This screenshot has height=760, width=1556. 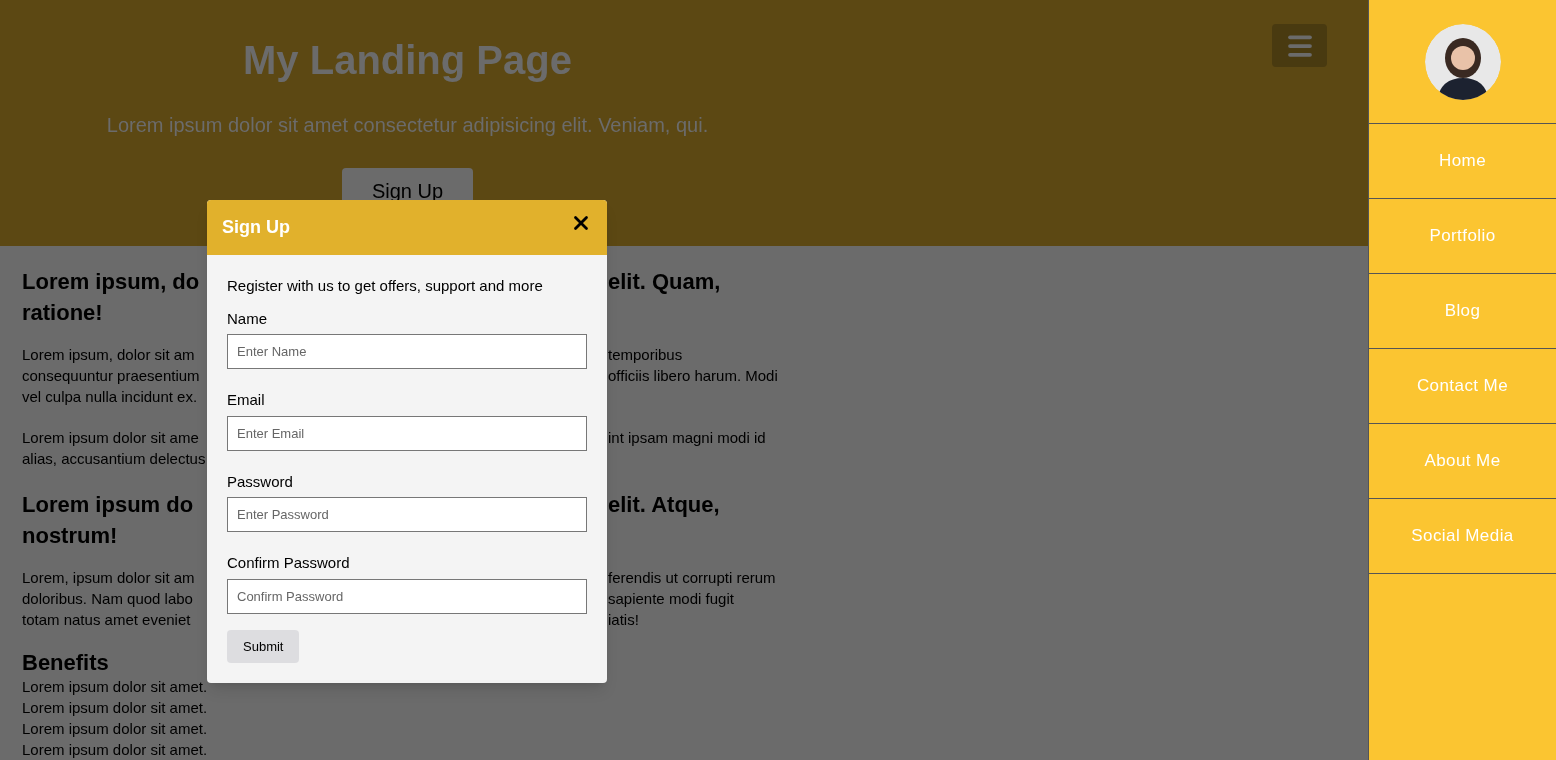 I want to click on paragraph-line: alias, accusantium delectus, so click(x=114, y=459).